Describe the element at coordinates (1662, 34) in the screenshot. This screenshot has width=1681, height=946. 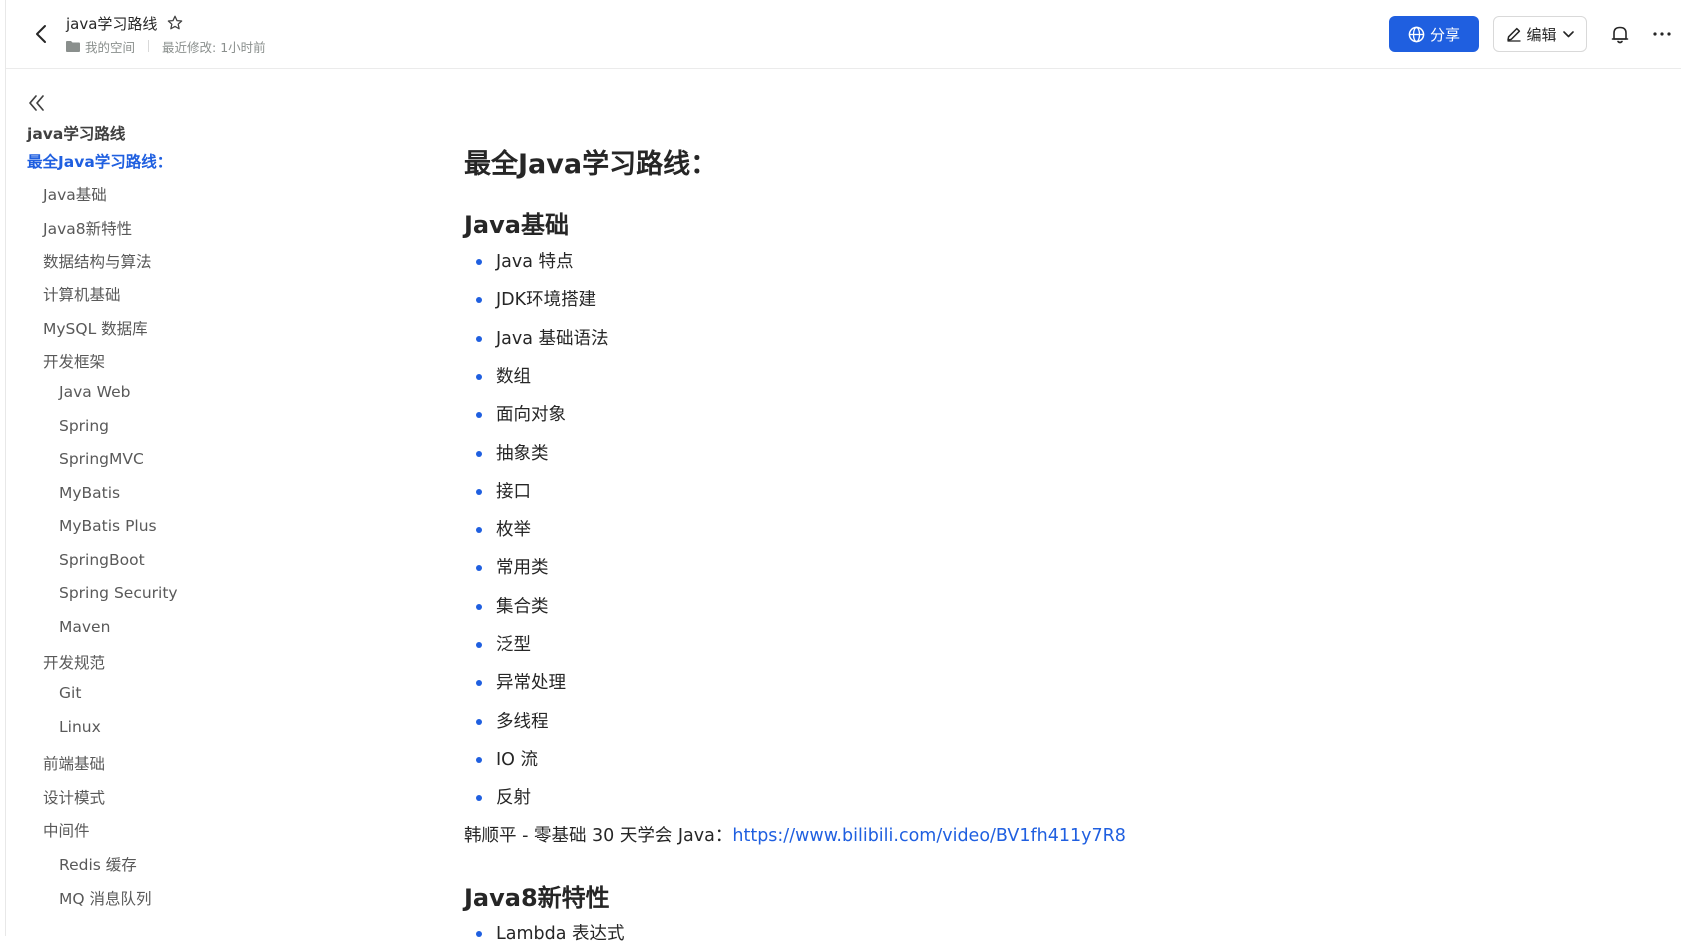
I see `more-icon` at that location.